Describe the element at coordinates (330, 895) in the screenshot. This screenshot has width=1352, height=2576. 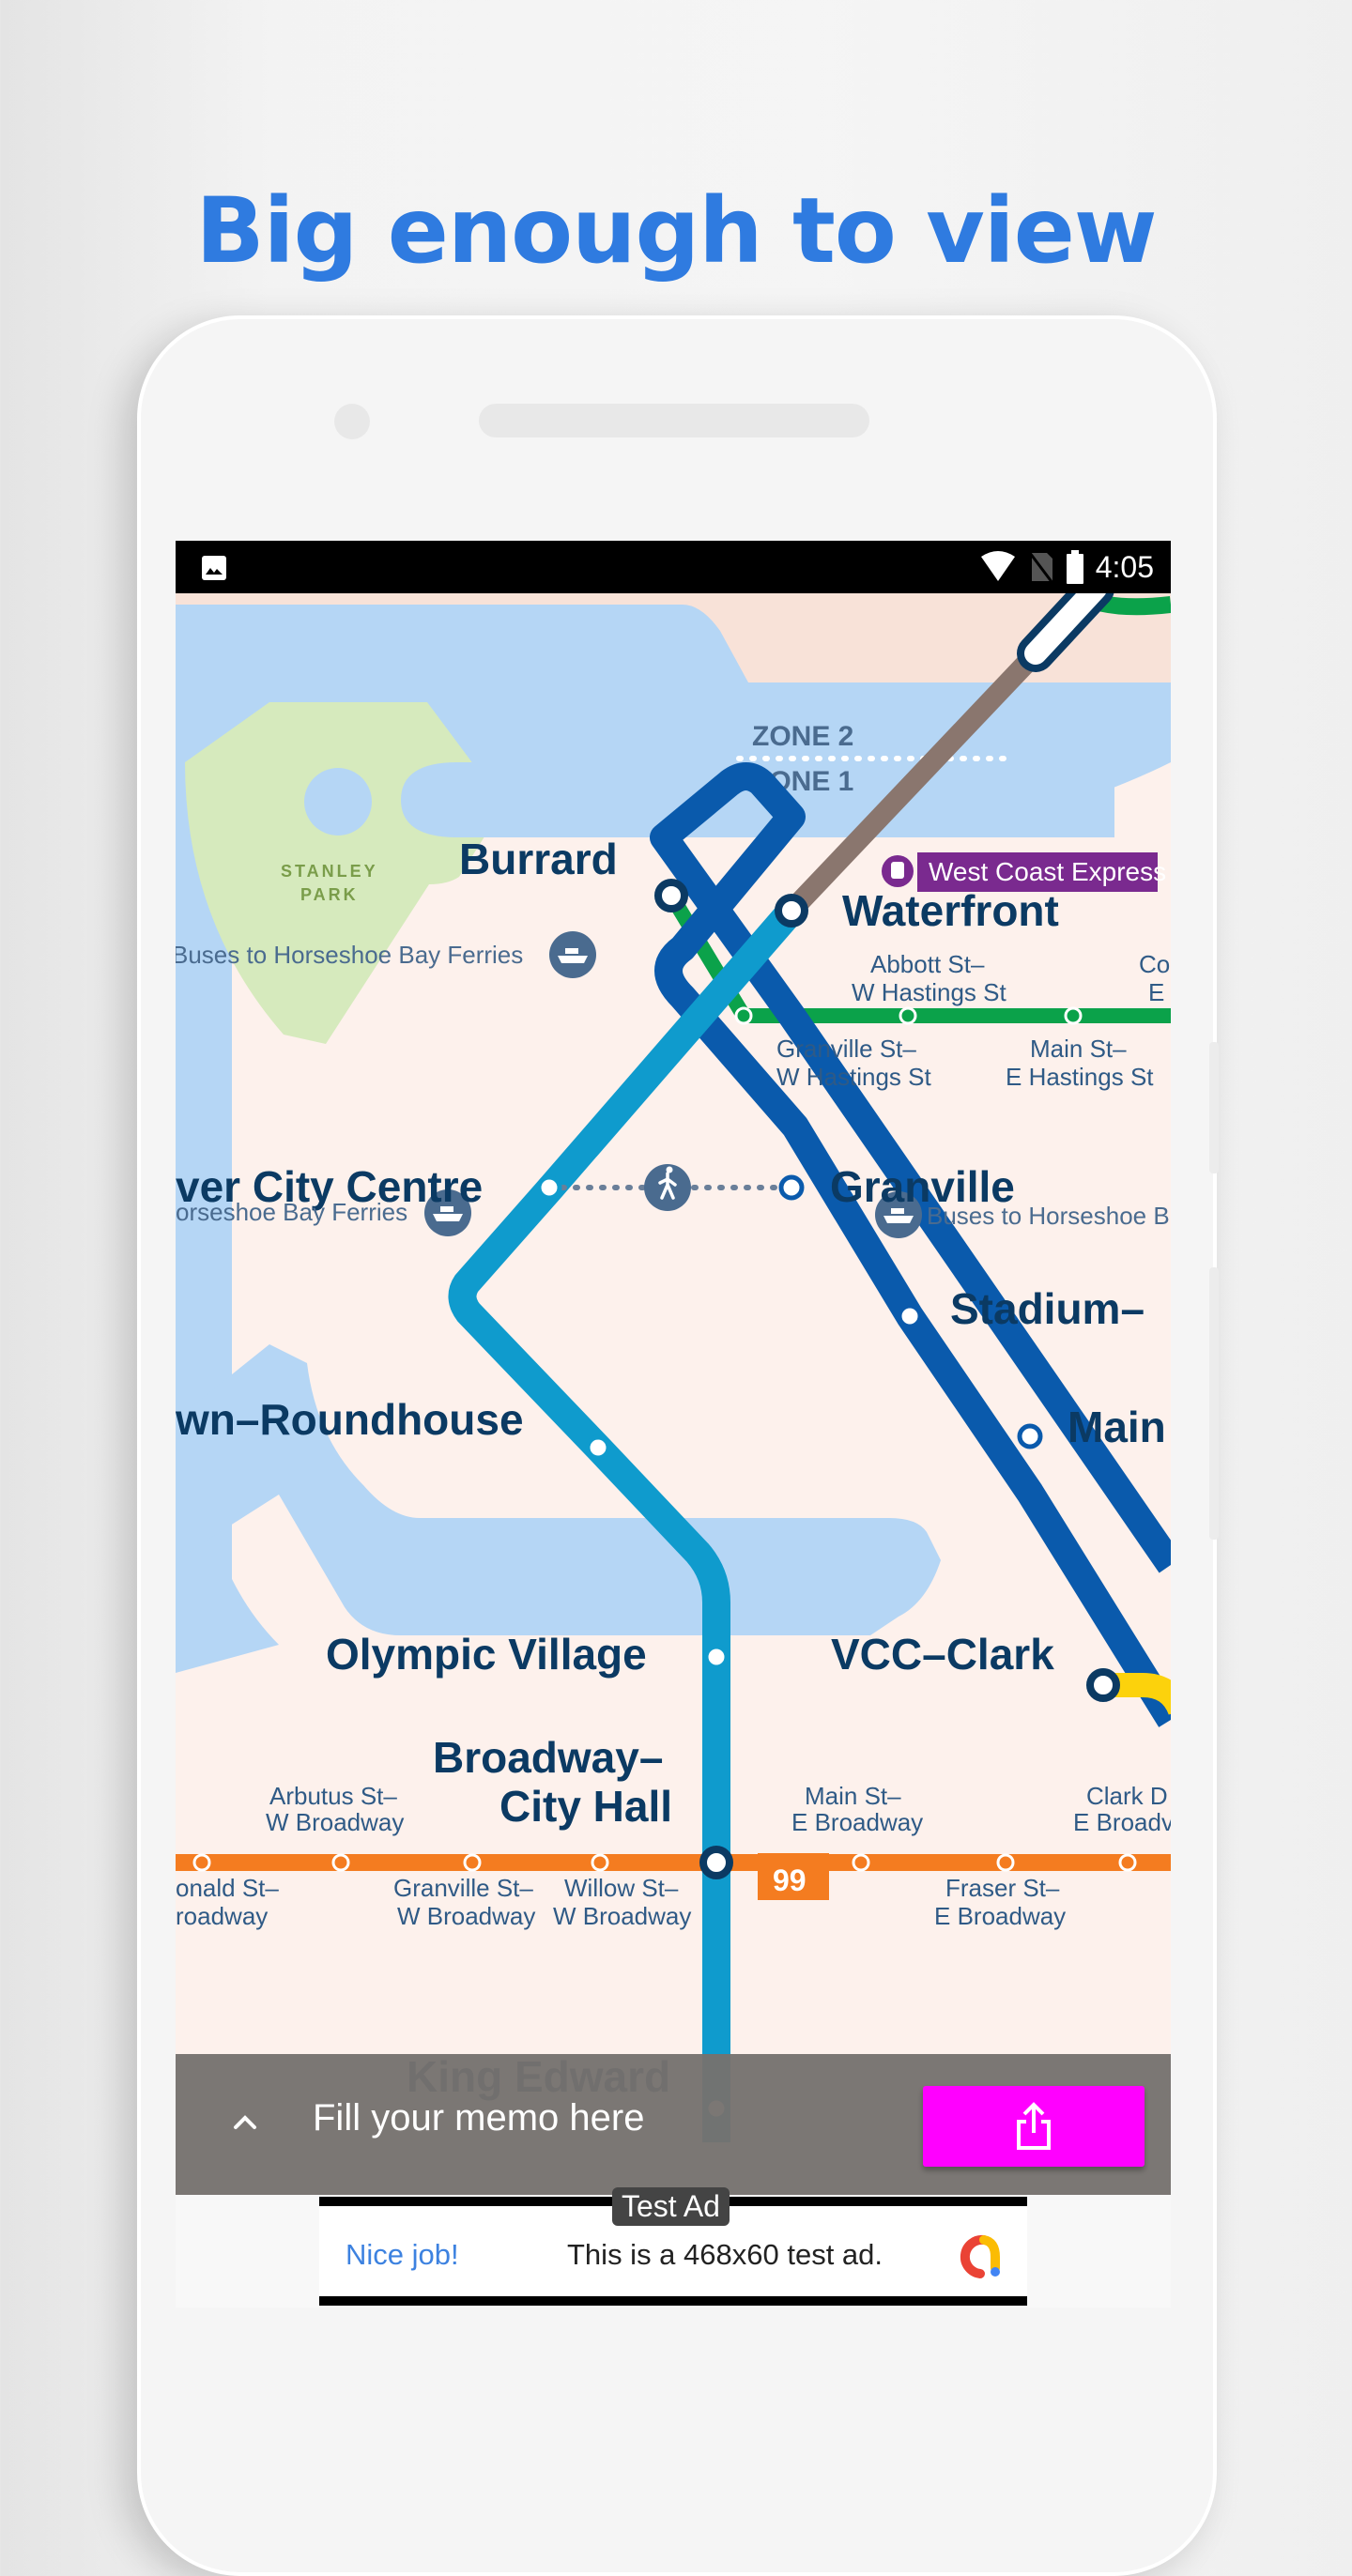
I see `park-label: PARK` at that location.